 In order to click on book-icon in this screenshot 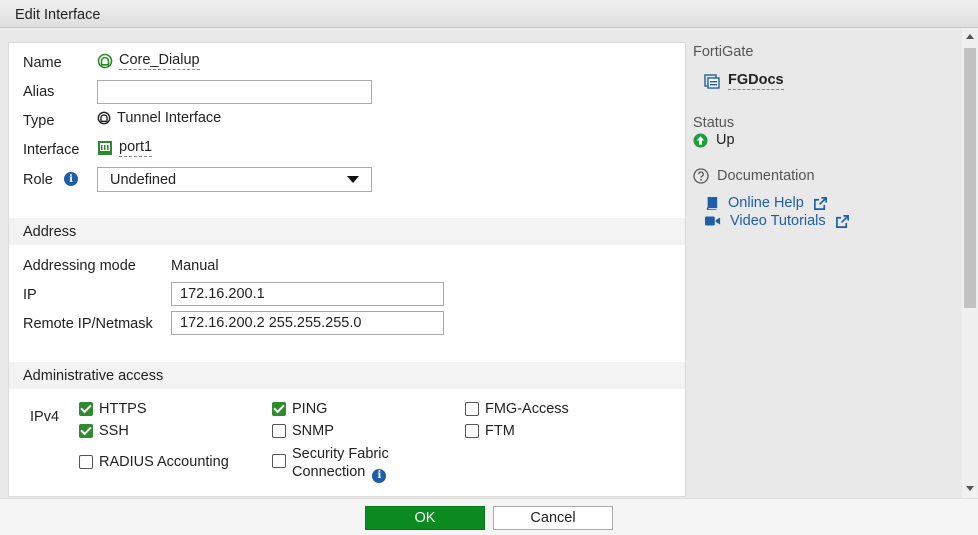, I will do `click(712, 203)`.